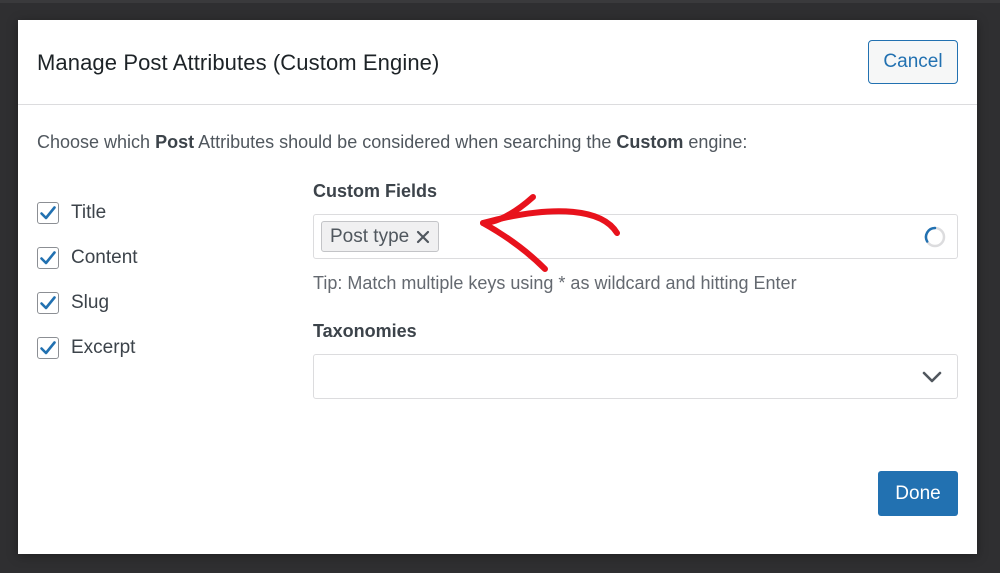  I want to click on close-icon, so click(423, 236).